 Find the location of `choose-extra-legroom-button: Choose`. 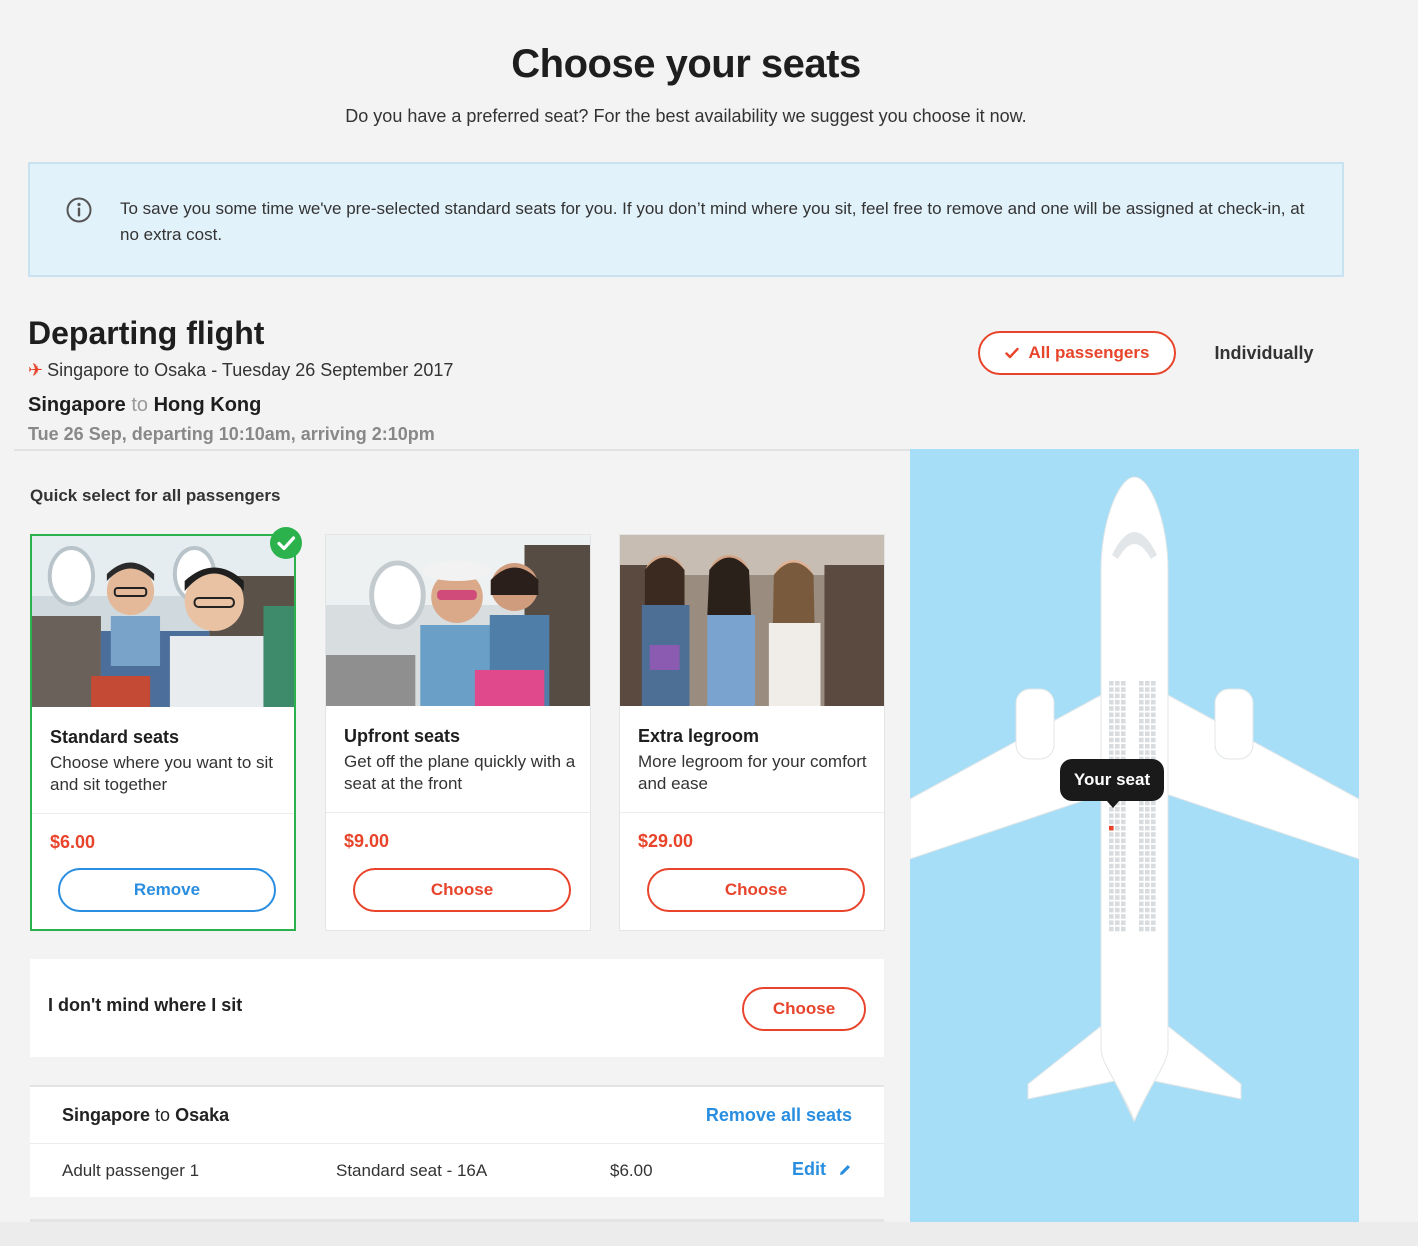

choose-extra-legroom-button: Choose is located at coordinates (756, 890).